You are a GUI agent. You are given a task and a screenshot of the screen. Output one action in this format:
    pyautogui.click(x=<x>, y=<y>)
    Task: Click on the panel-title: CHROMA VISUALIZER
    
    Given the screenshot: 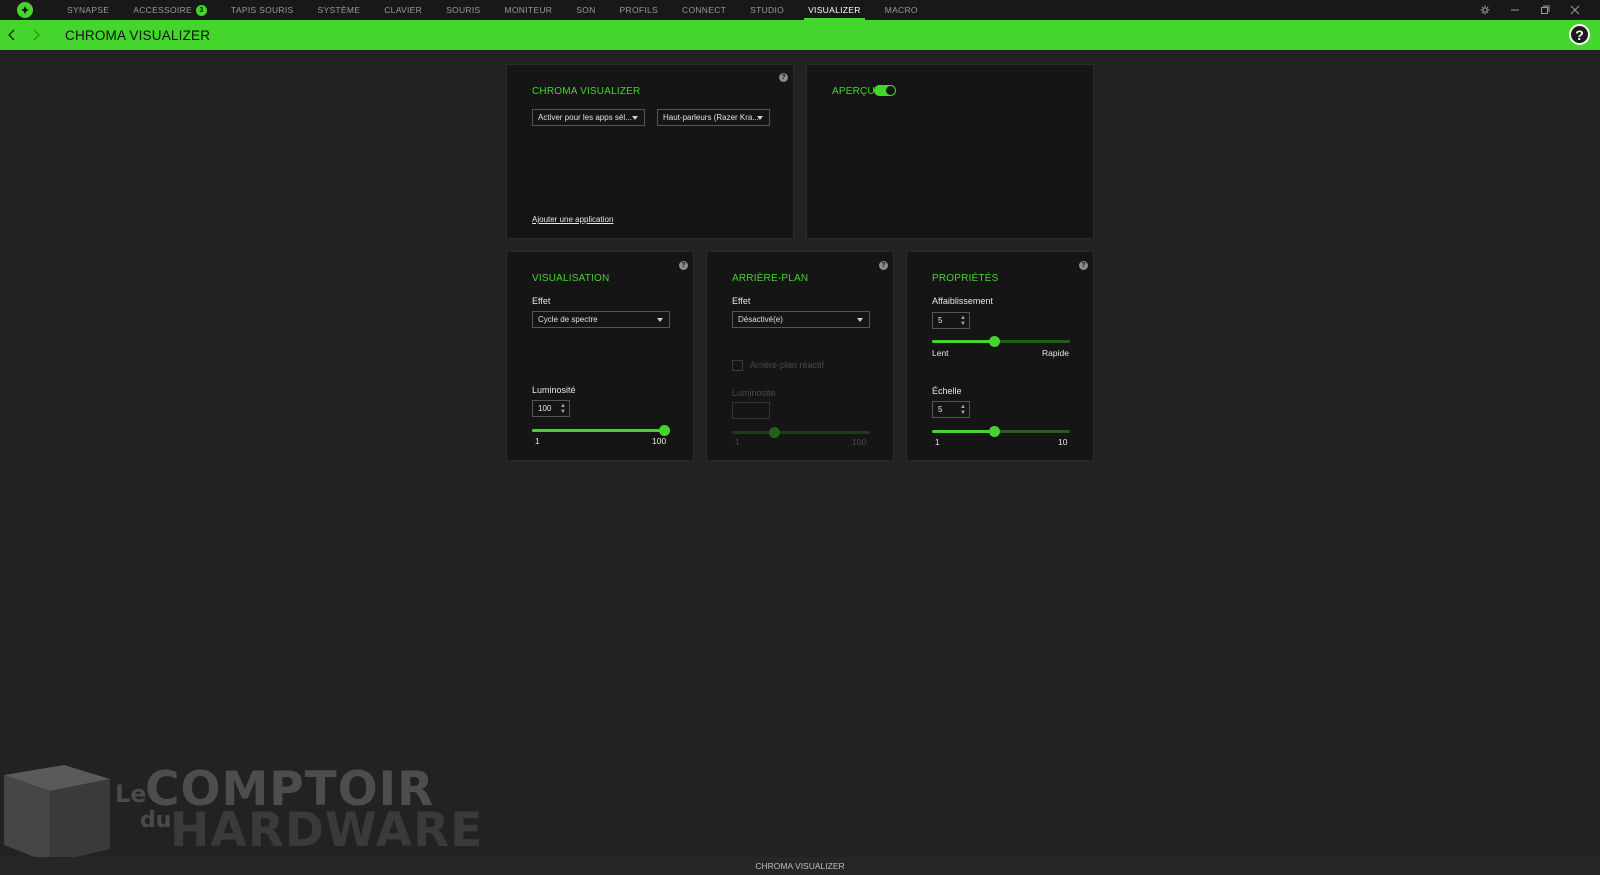 What is the action you would take?
    pyautogui.click(x=586, y=91)
    